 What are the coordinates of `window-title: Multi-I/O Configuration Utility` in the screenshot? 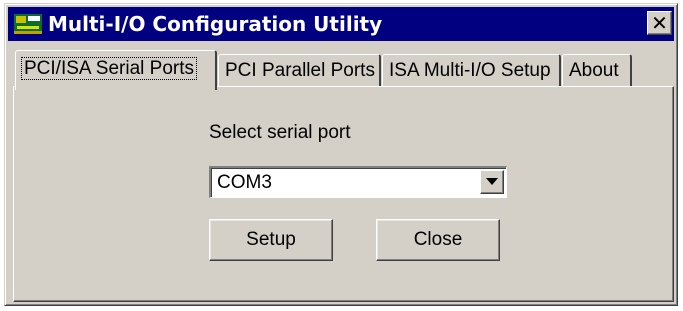 It's located at (215, 24).